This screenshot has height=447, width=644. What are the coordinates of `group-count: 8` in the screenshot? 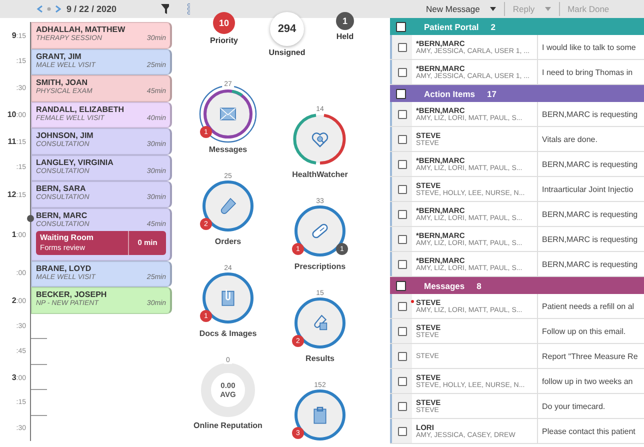 It's located at (479, 285).